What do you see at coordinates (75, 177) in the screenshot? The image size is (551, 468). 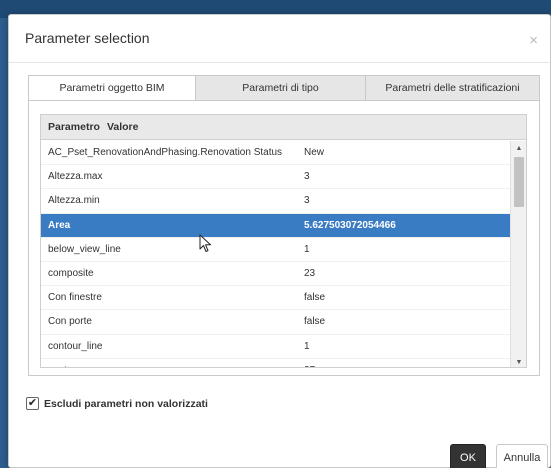 I see `cell-parameter-name: Altezza.max` at bounding box center [75, 177].